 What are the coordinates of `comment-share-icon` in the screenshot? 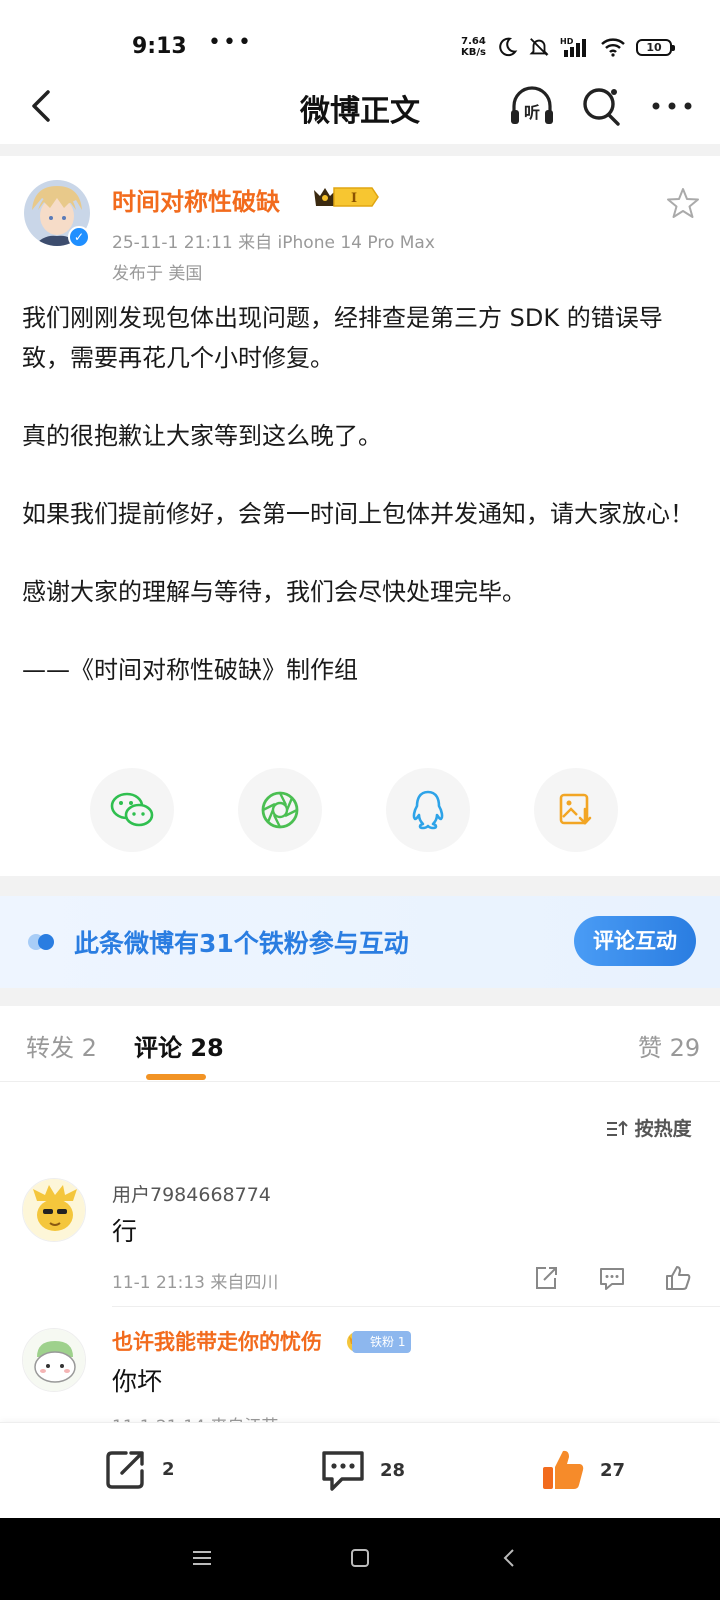 It's located at (546, 1278).